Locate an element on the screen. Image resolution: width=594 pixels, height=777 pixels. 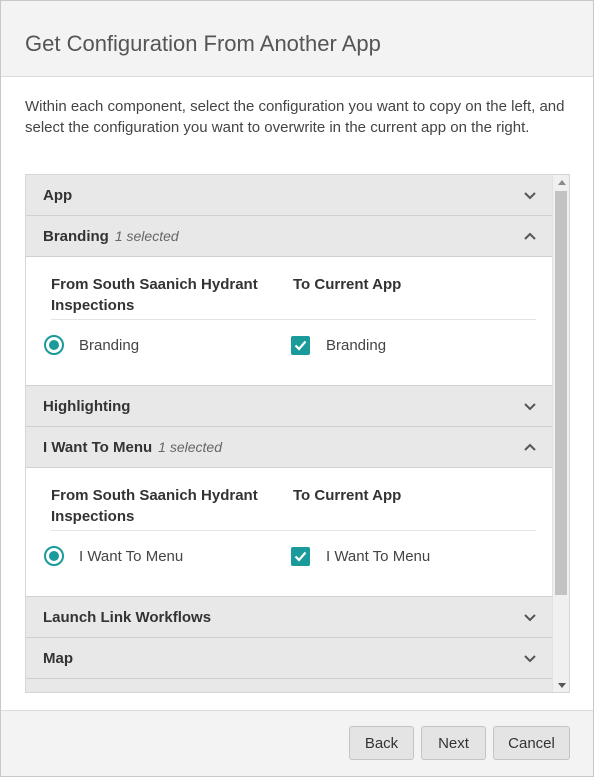
dialog-title: Get Configuration From Another App is located at coordinates (203, 43).